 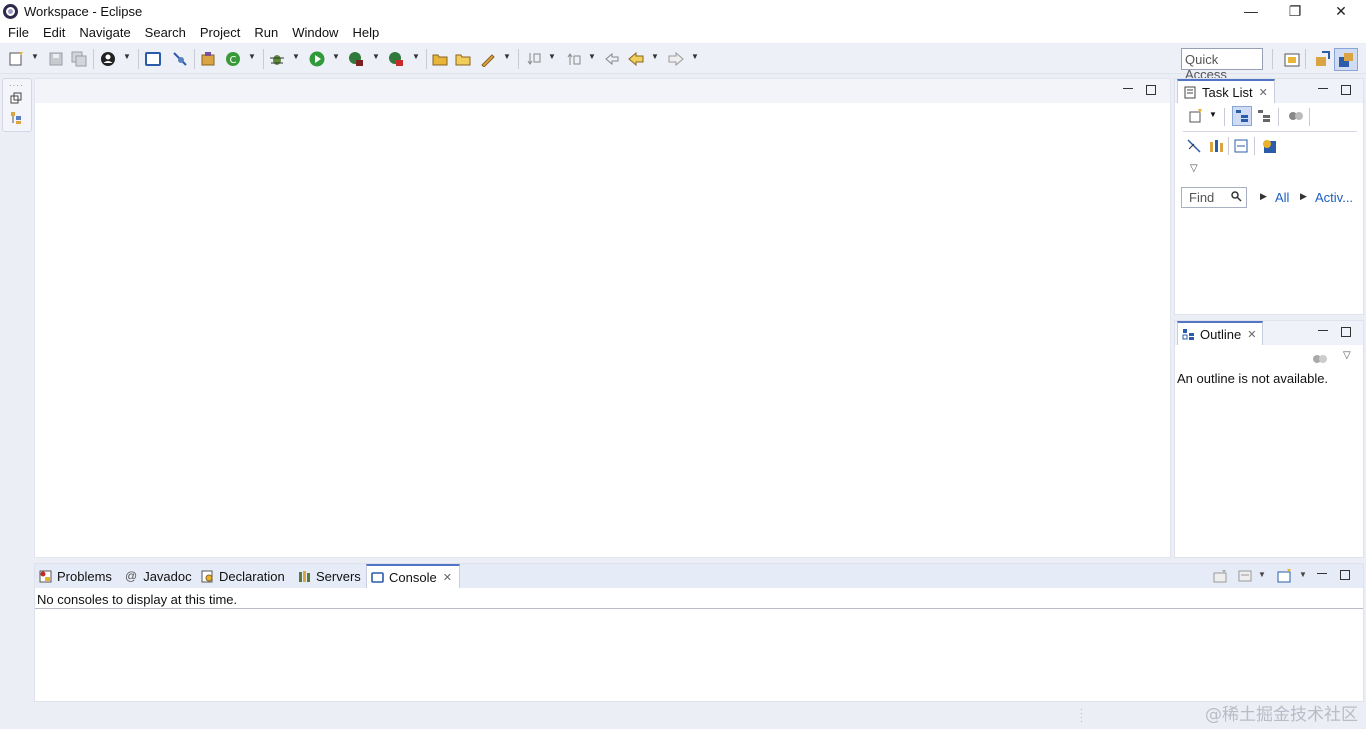 What do you see at coordinates (315, 32) in the screenshot?
I see `menu-window: Window` at bounding box center [315, 32].